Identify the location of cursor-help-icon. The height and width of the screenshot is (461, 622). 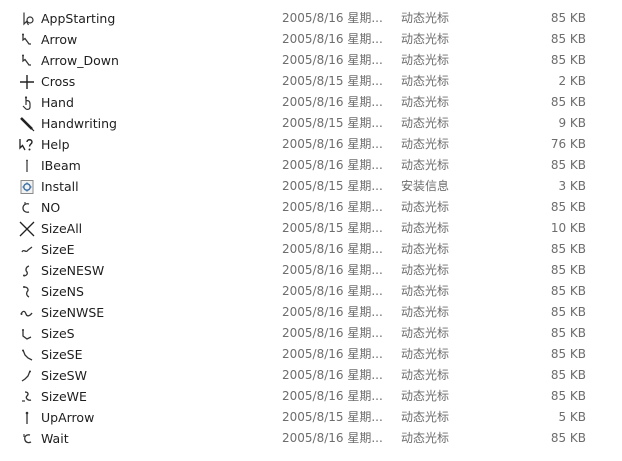
(27, 145).